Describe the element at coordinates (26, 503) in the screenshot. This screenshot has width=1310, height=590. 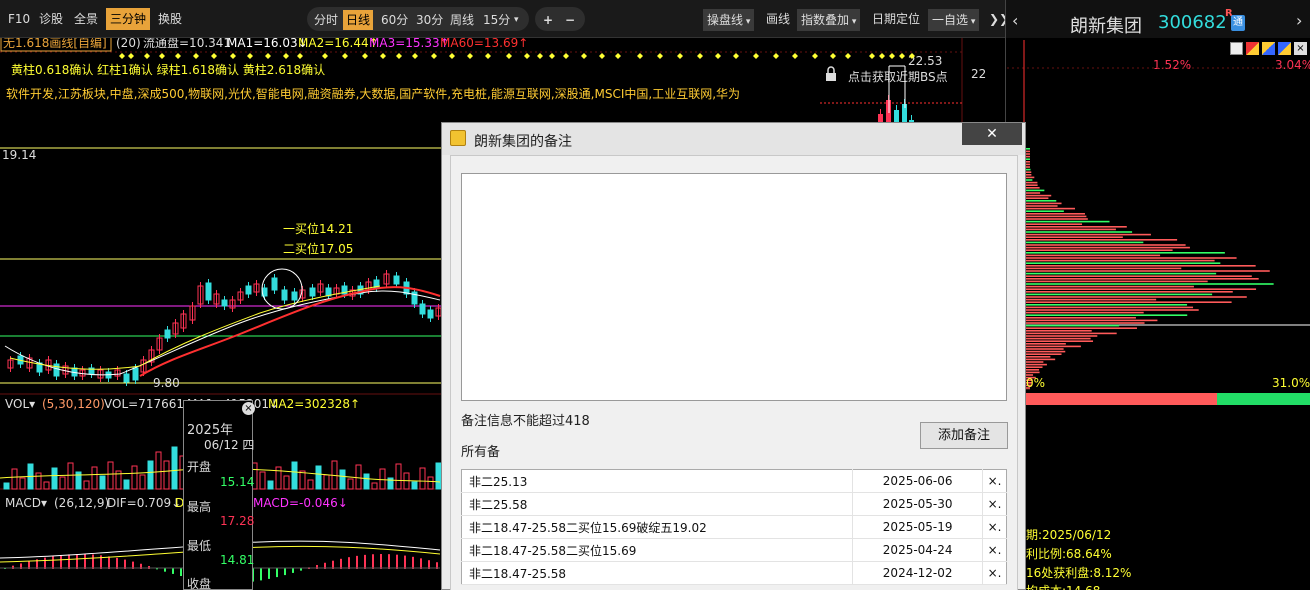
I see `macd-selector: MACD▾` at that location.